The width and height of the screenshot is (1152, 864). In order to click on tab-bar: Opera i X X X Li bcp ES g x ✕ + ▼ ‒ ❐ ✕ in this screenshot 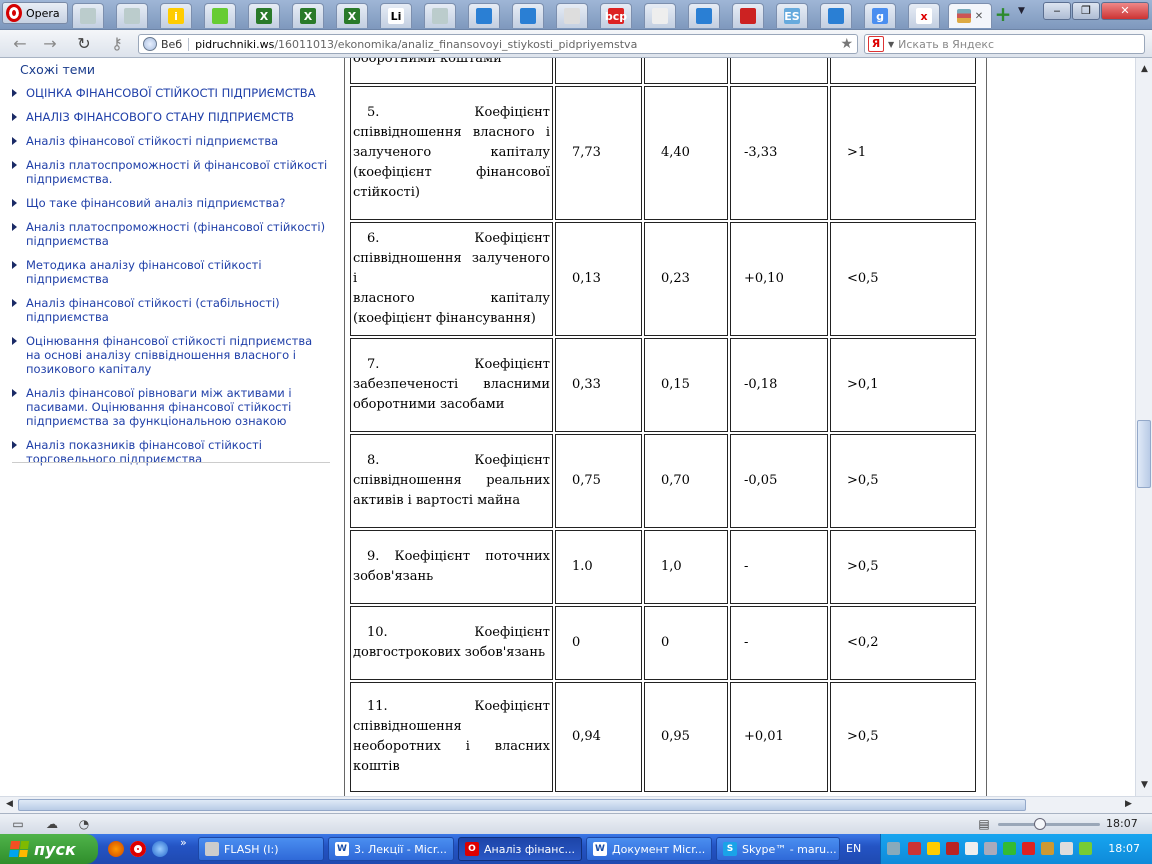, I will do `click(576, 15)`.